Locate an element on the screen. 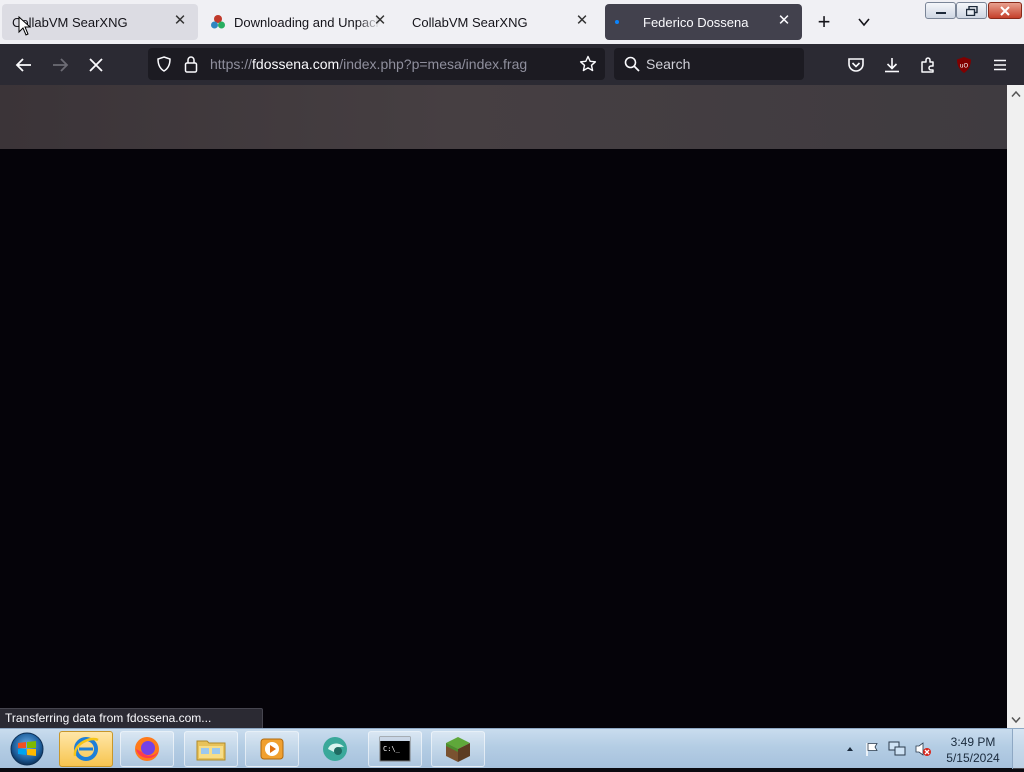 The width and height of the screenshot is (1024, 772). stop-icon is located at coordinates (96, 65).